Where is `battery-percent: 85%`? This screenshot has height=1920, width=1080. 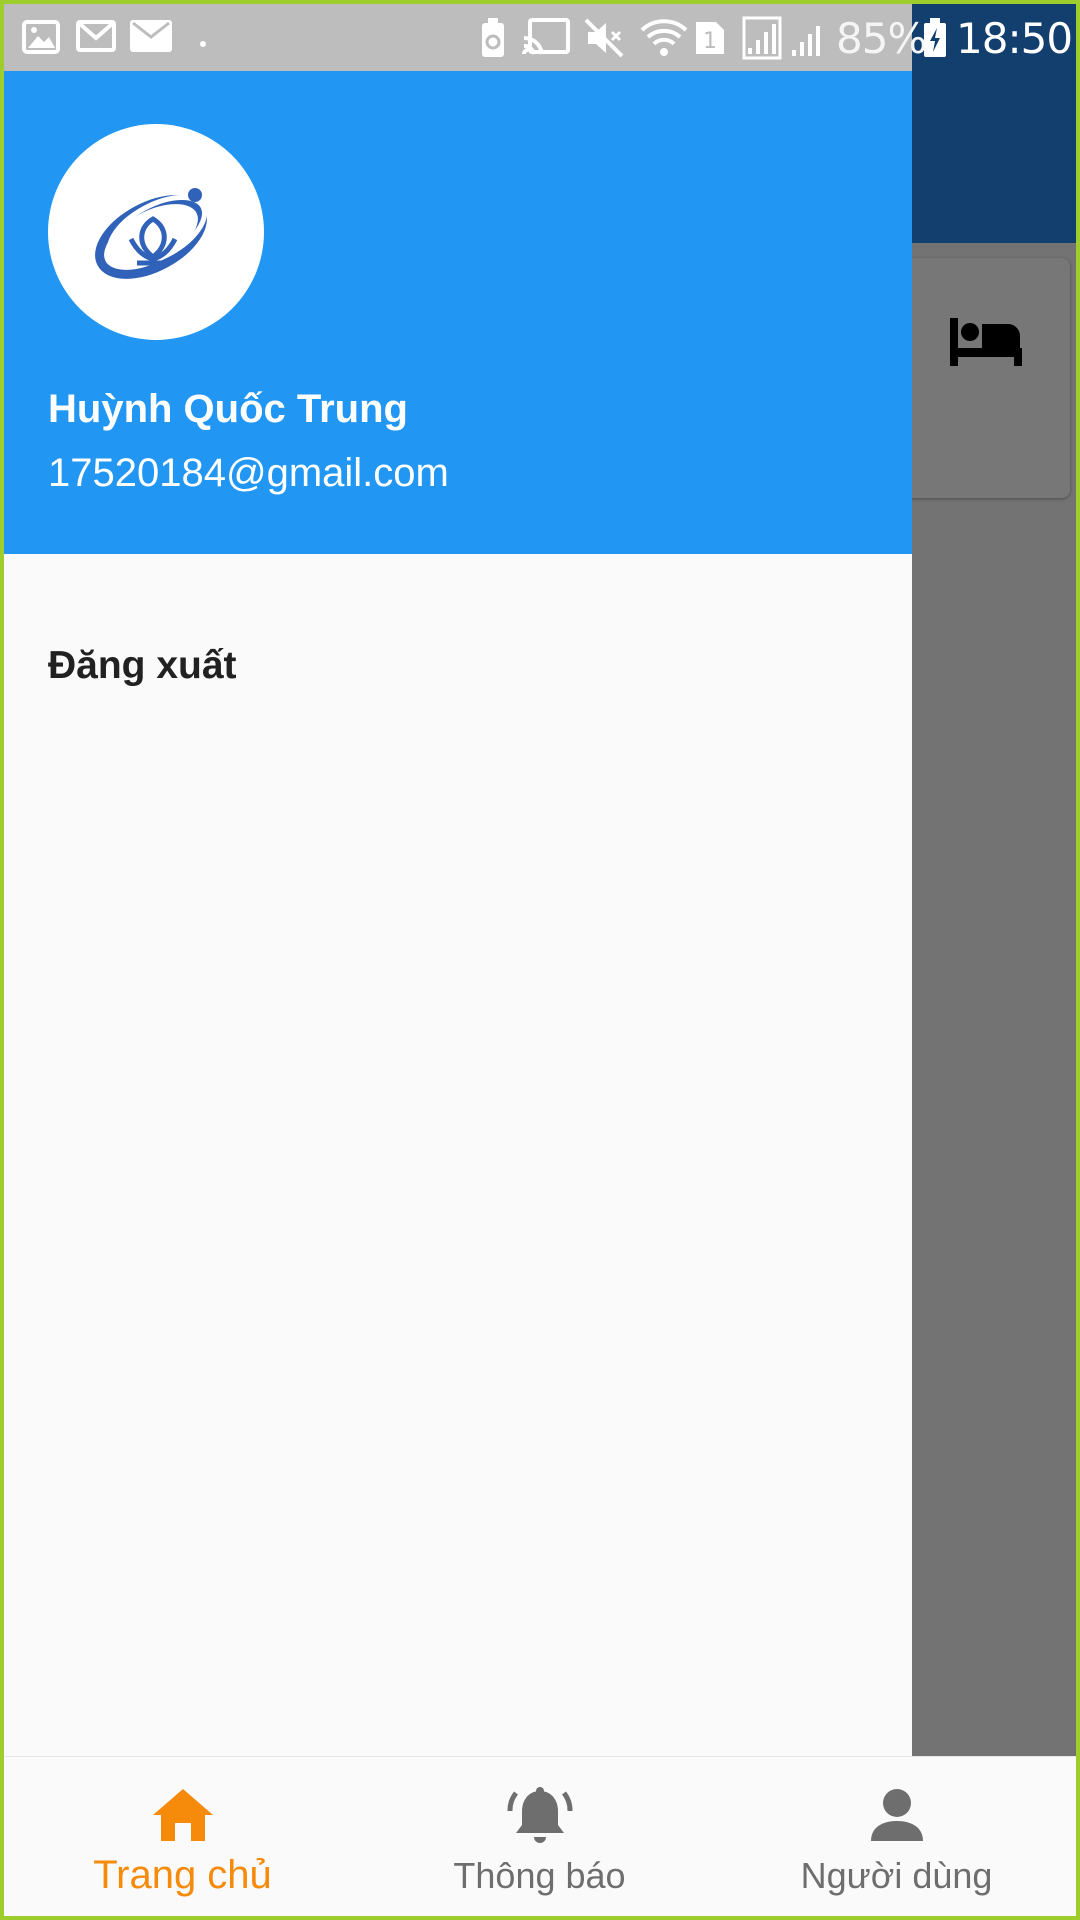
battery-percent: 85% is located at coordinates (881, 38).